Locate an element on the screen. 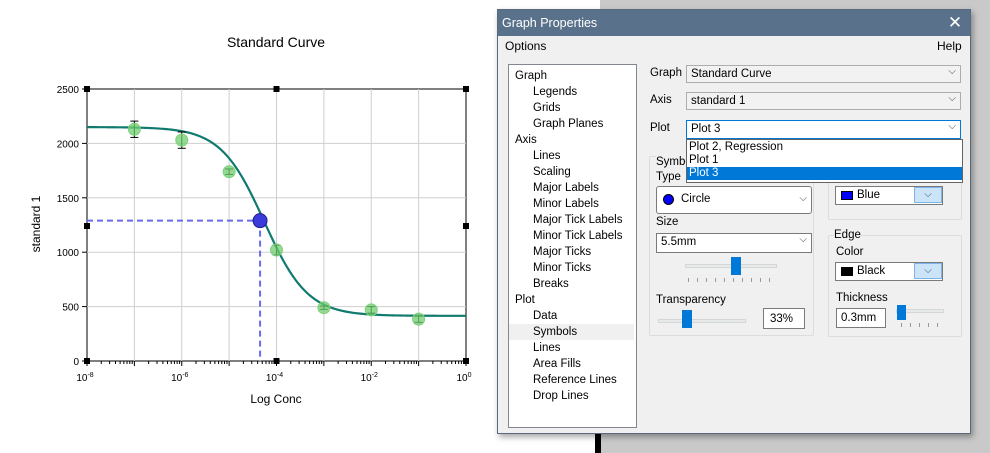  tree-item-major-labels: Major Labels is located at coordinates (566, 188).